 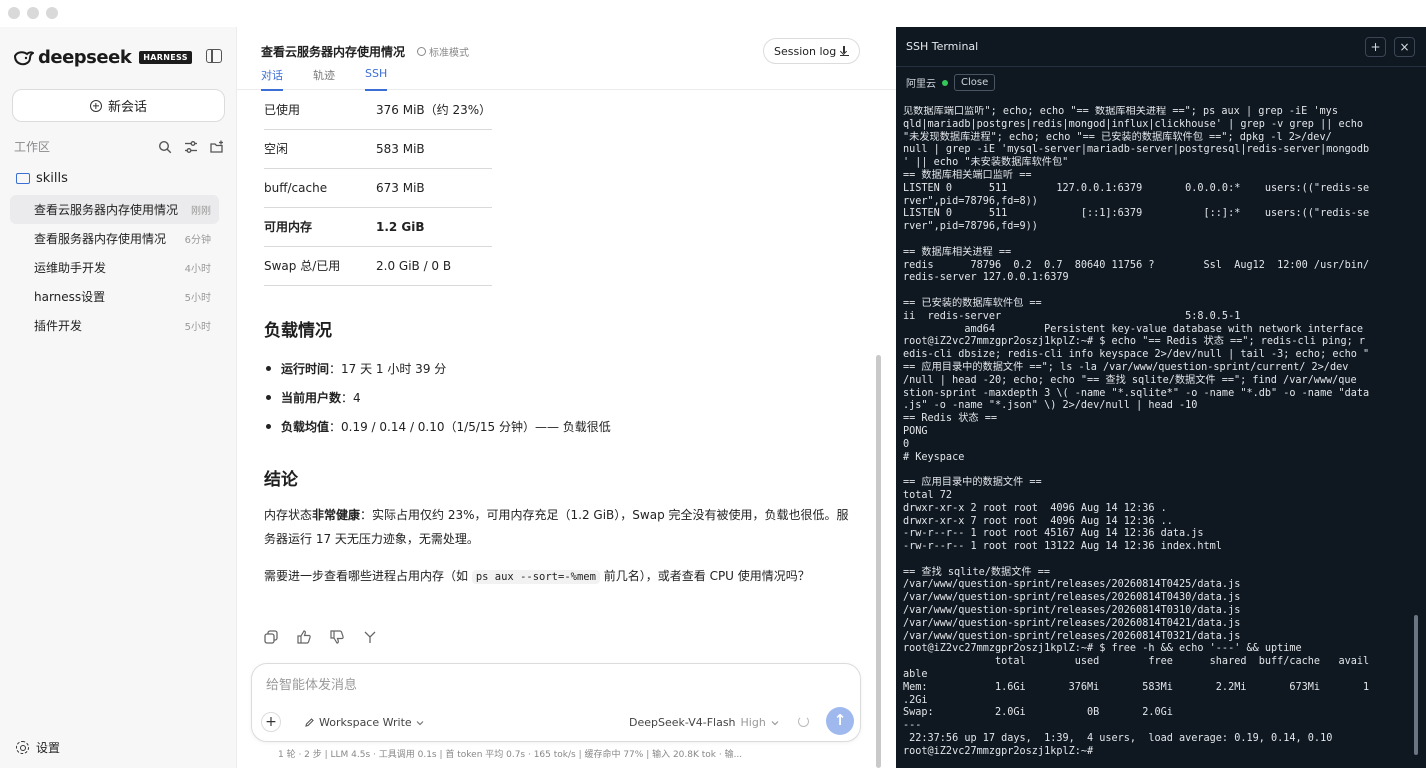 What do you see at coordinates (214, 56) in the screenshot?
I see `sidebar-toggle-icon` at bounding box center [214, 56].